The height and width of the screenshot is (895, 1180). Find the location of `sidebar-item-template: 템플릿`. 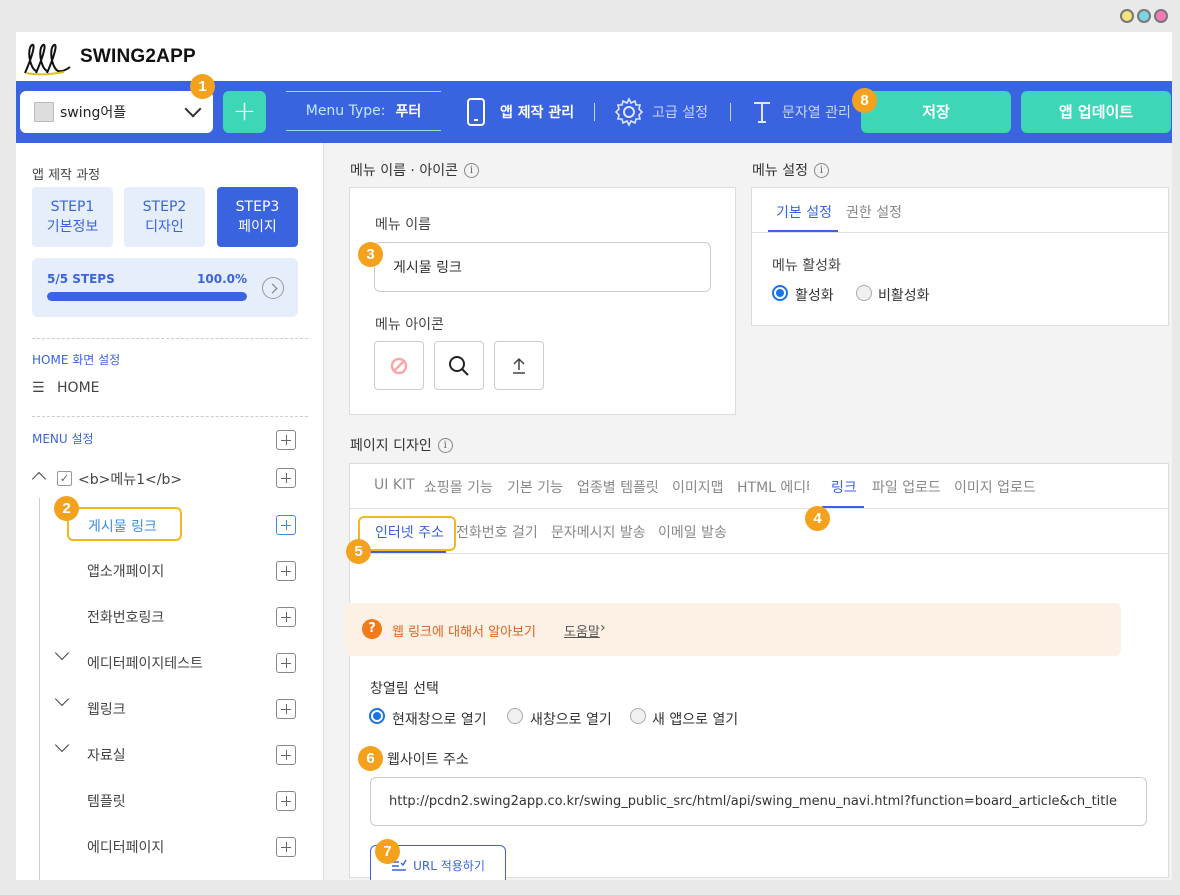

sidebar-item-template: 템플릿 is located at coordinates (106, 801).